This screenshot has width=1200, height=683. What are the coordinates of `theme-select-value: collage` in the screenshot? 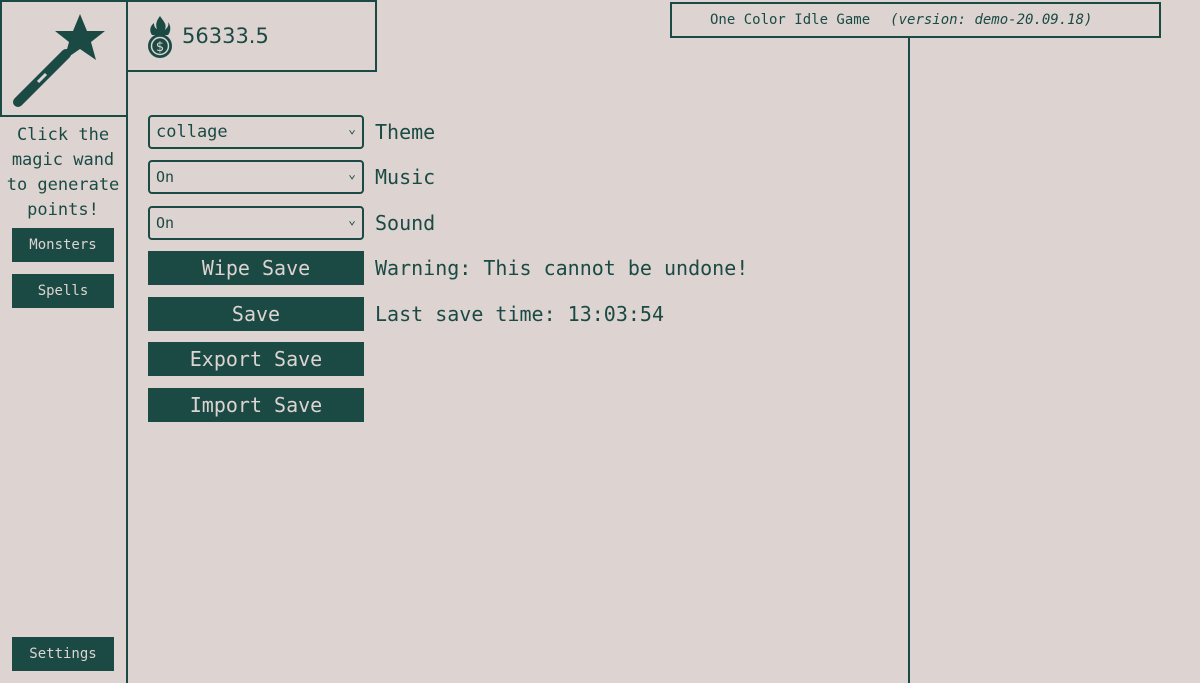 It's located at (192, 132).